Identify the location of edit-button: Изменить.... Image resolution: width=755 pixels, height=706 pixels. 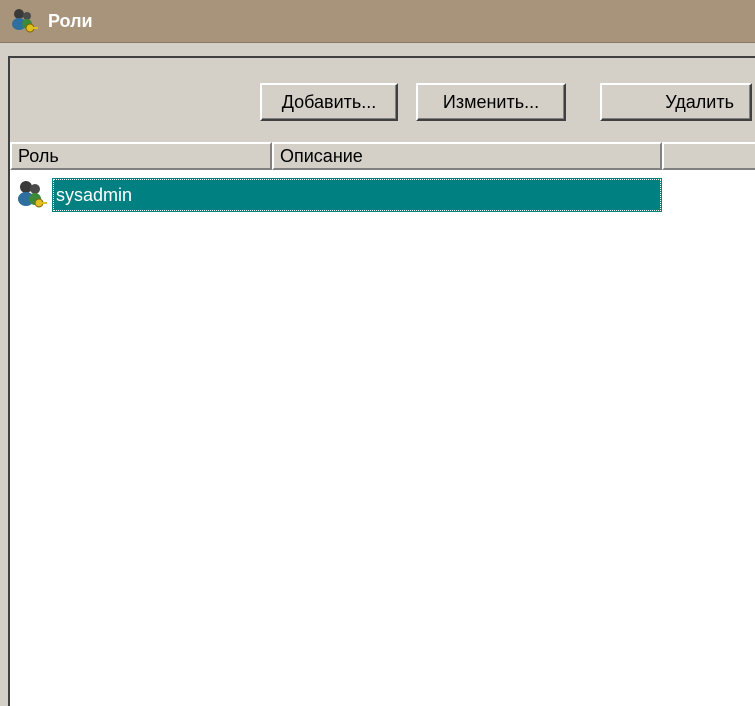
(491, 102).